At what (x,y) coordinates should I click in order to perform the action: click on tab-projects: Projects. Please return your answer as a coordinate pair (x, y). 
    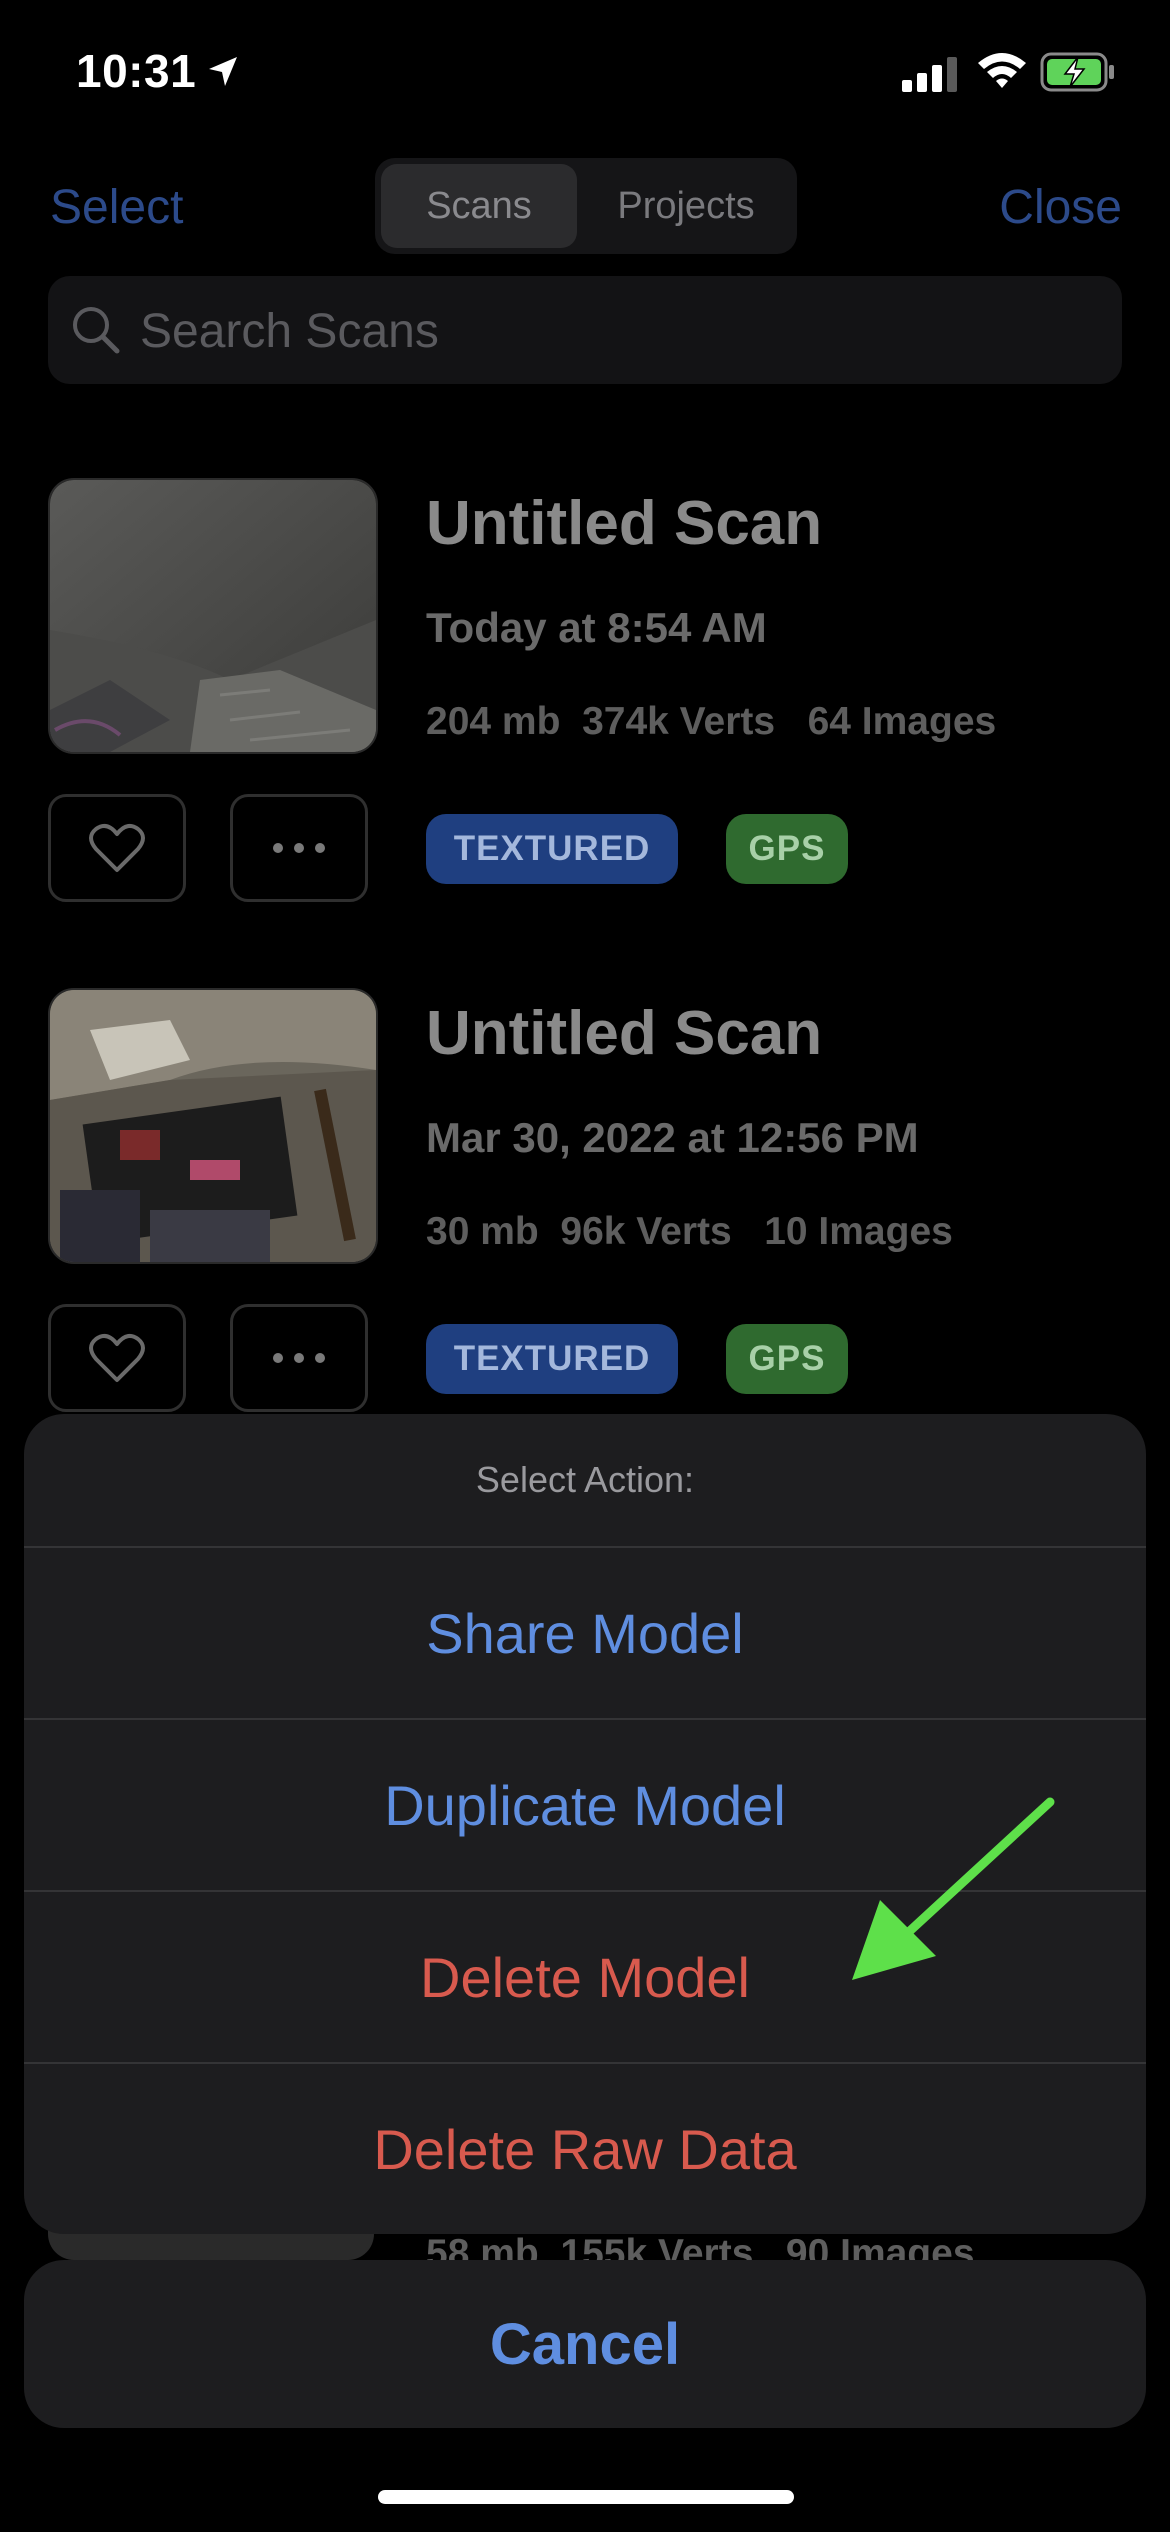
    Looking at the image, I should click on (686, 206).